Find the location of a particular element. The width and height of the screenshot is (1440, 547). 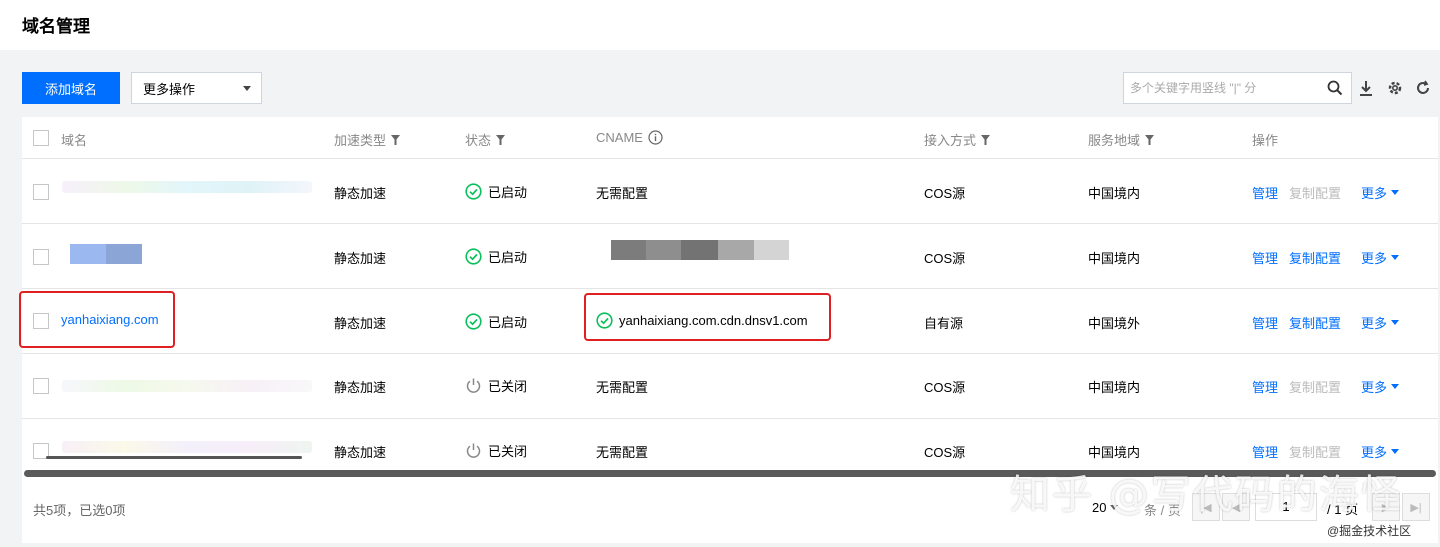

table-header: 域名 加速类型 状态 CNAME 接入方式 服务地域 操作 is located at coordinates (730, 138).